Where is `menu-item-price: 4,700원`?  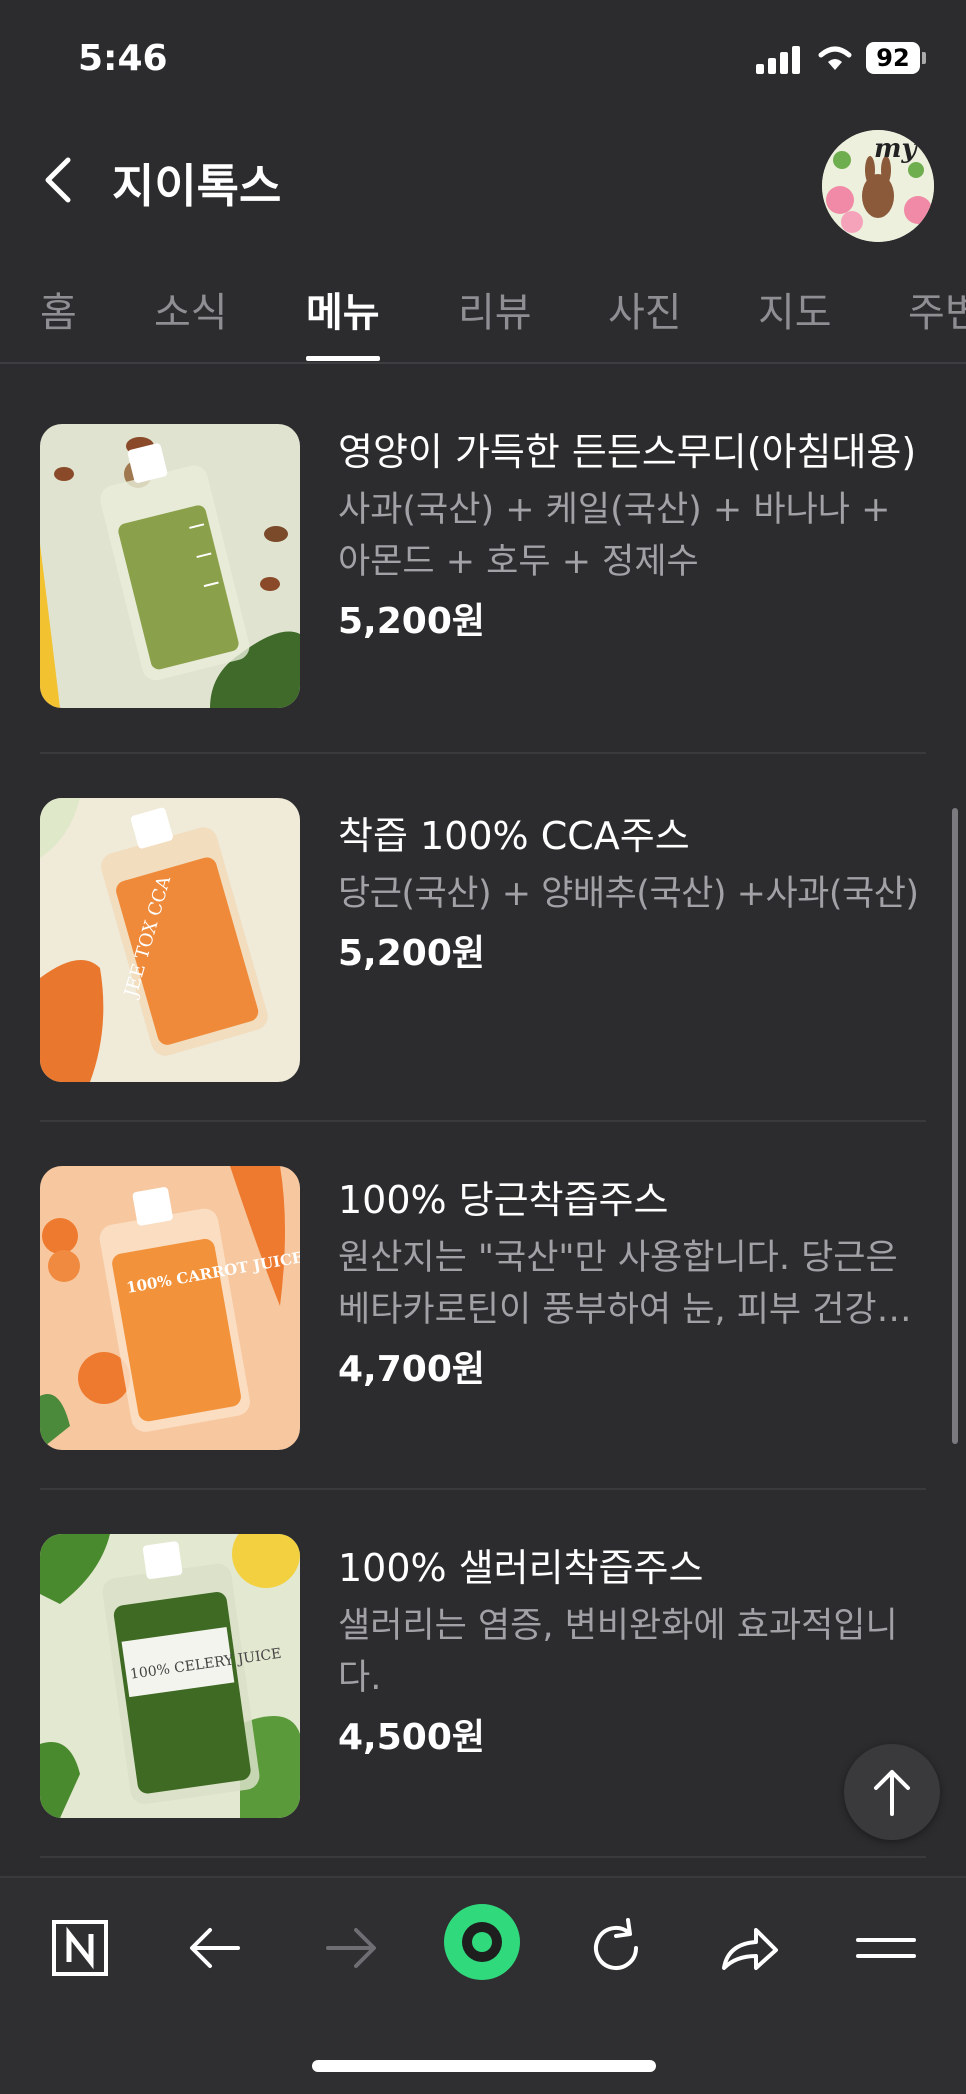
menu-item-price: 4,700원 is located at coordinates (411, 1369).